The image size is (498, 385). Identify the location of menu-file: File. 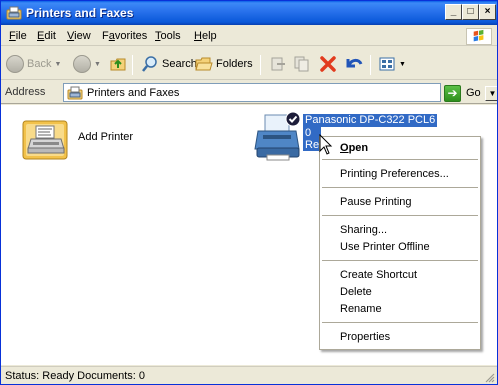
(18, 36).